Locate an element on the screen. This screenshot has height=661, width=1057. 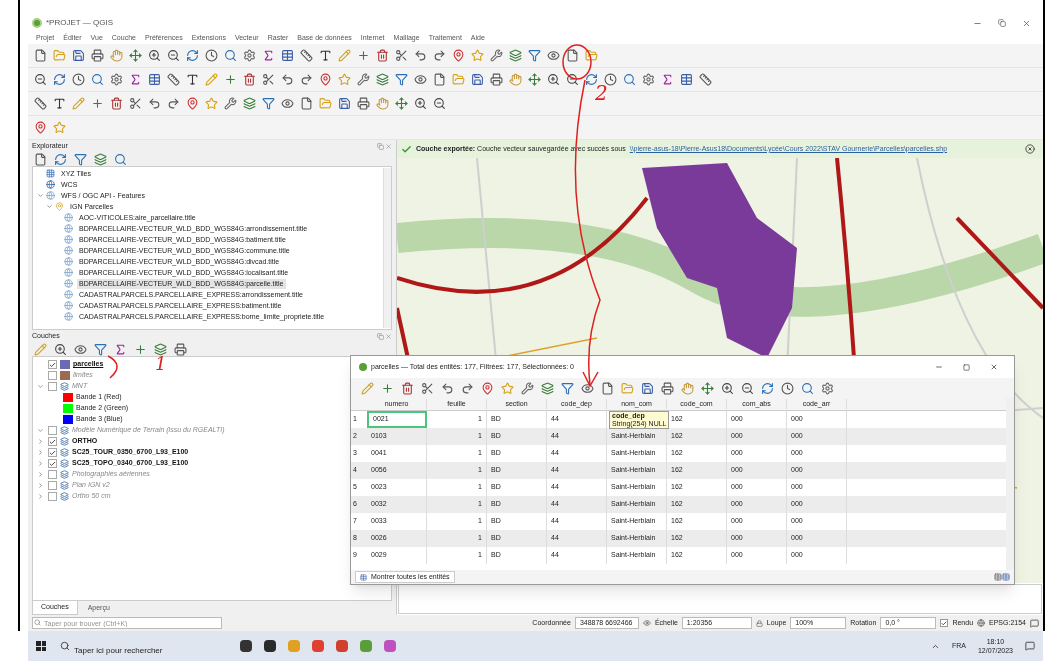
restore-icon is located at coordinates (1002, 23).